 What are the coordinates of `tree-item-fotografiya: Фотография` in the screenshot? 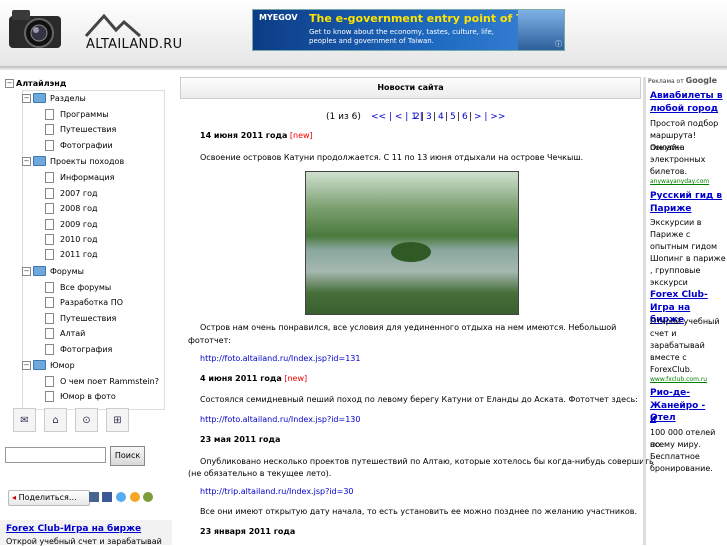 It's located at (78, 349).